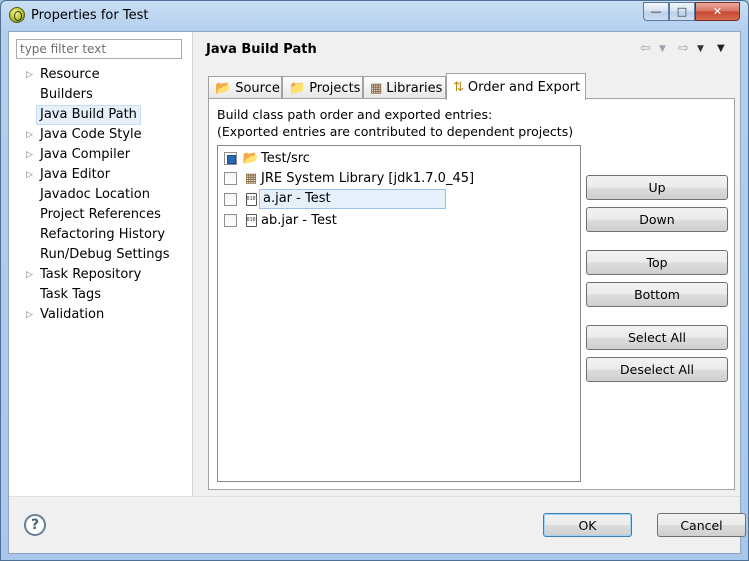  Describe the element at coordinates (101, 155) in the screenshot. I see `tree-item-java-compiler: ▷ Java Compiler` at that location.